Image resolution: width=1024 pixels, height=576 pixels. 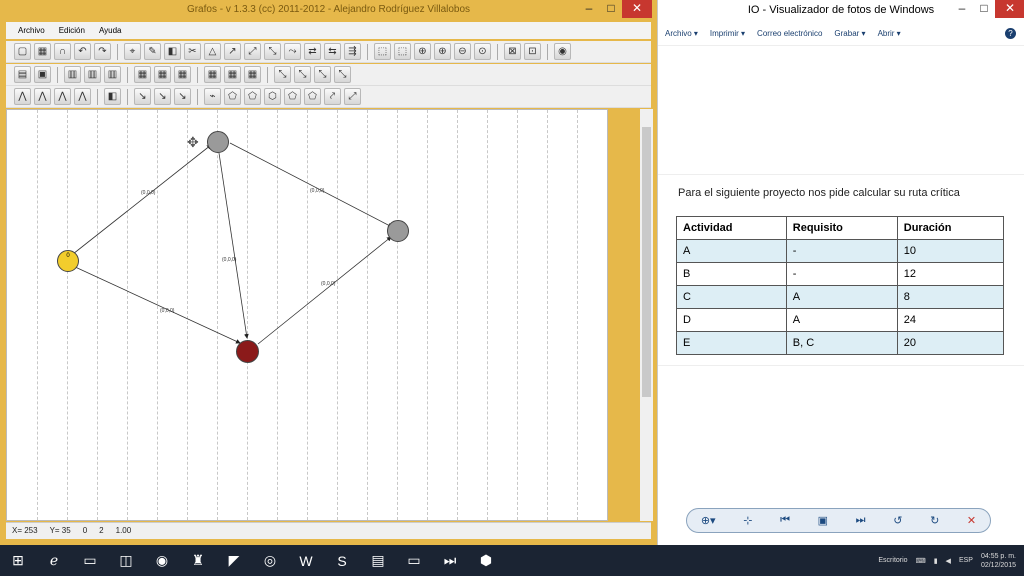 What do you see at coordinates (198, 560) in the screenshot?
I see `app-icon: ♜` at bounding box center [198, 560].